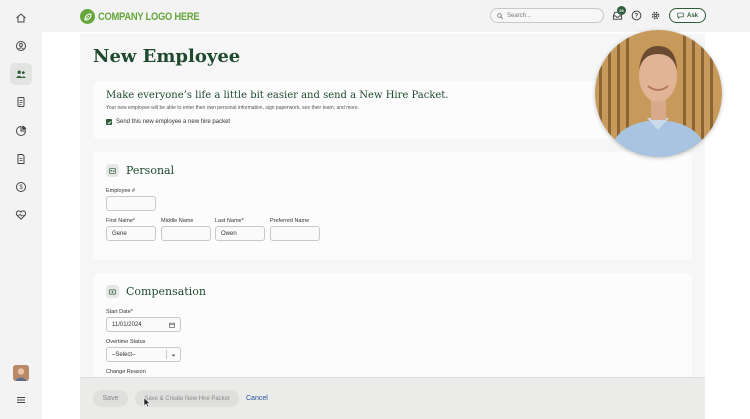  Describe the element at coordinates (172, 325) in the screenshot. I see `calendar-icon` at that location.